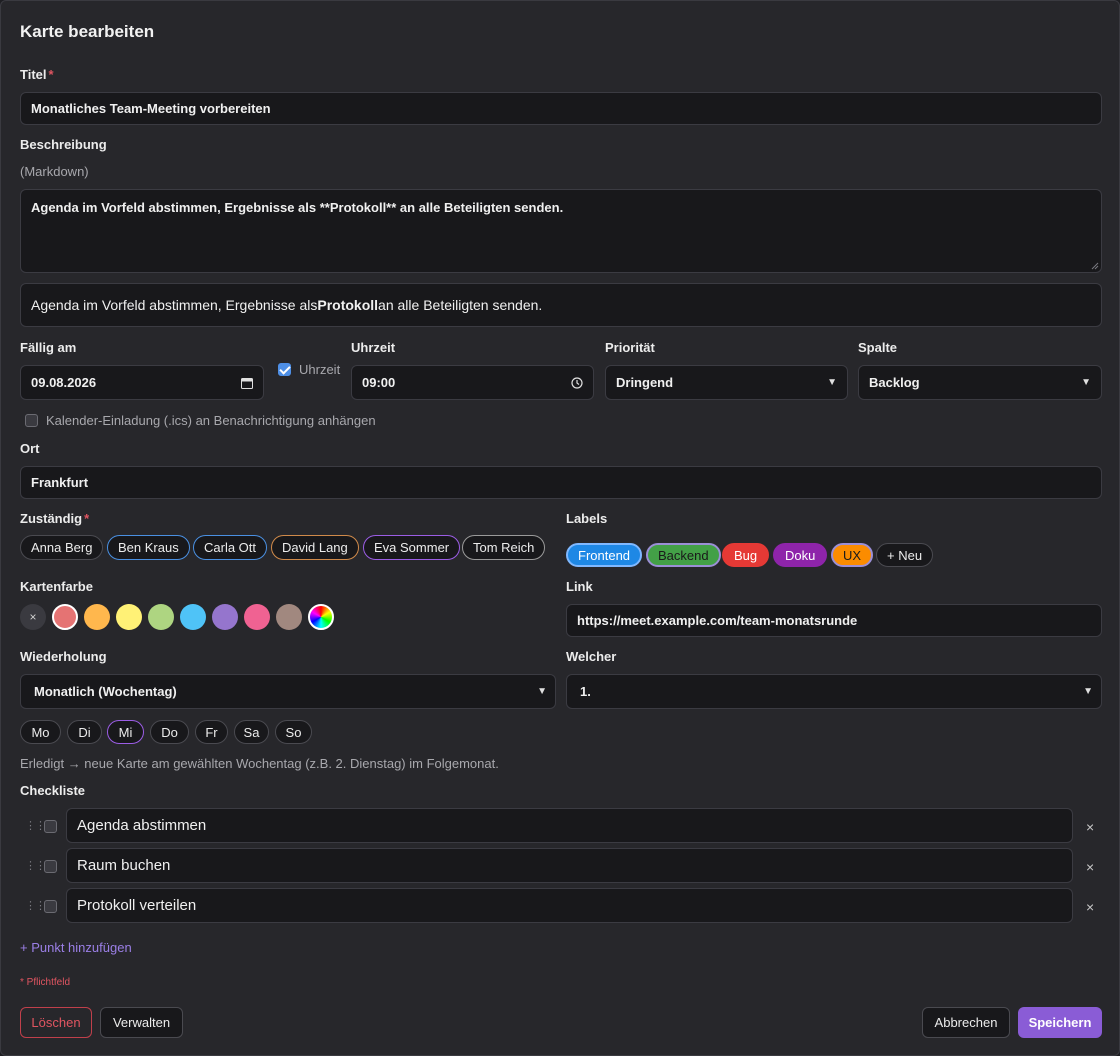 This screenshot has height=1056, width=1120. What do you see at coordinates (64, 382) in the screenshot?
I see `due-date-value: 09.08.2026` at bounding box center [64, 382].